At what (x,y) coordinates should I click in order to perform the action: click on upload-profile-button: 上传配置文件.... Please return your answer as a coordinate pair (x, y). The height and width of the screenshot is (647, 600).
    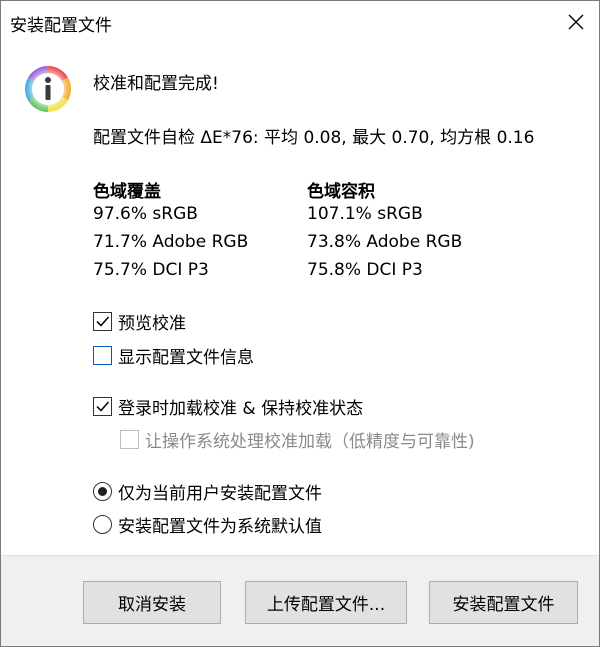
    Looking at the image, I should click on (326, 602).